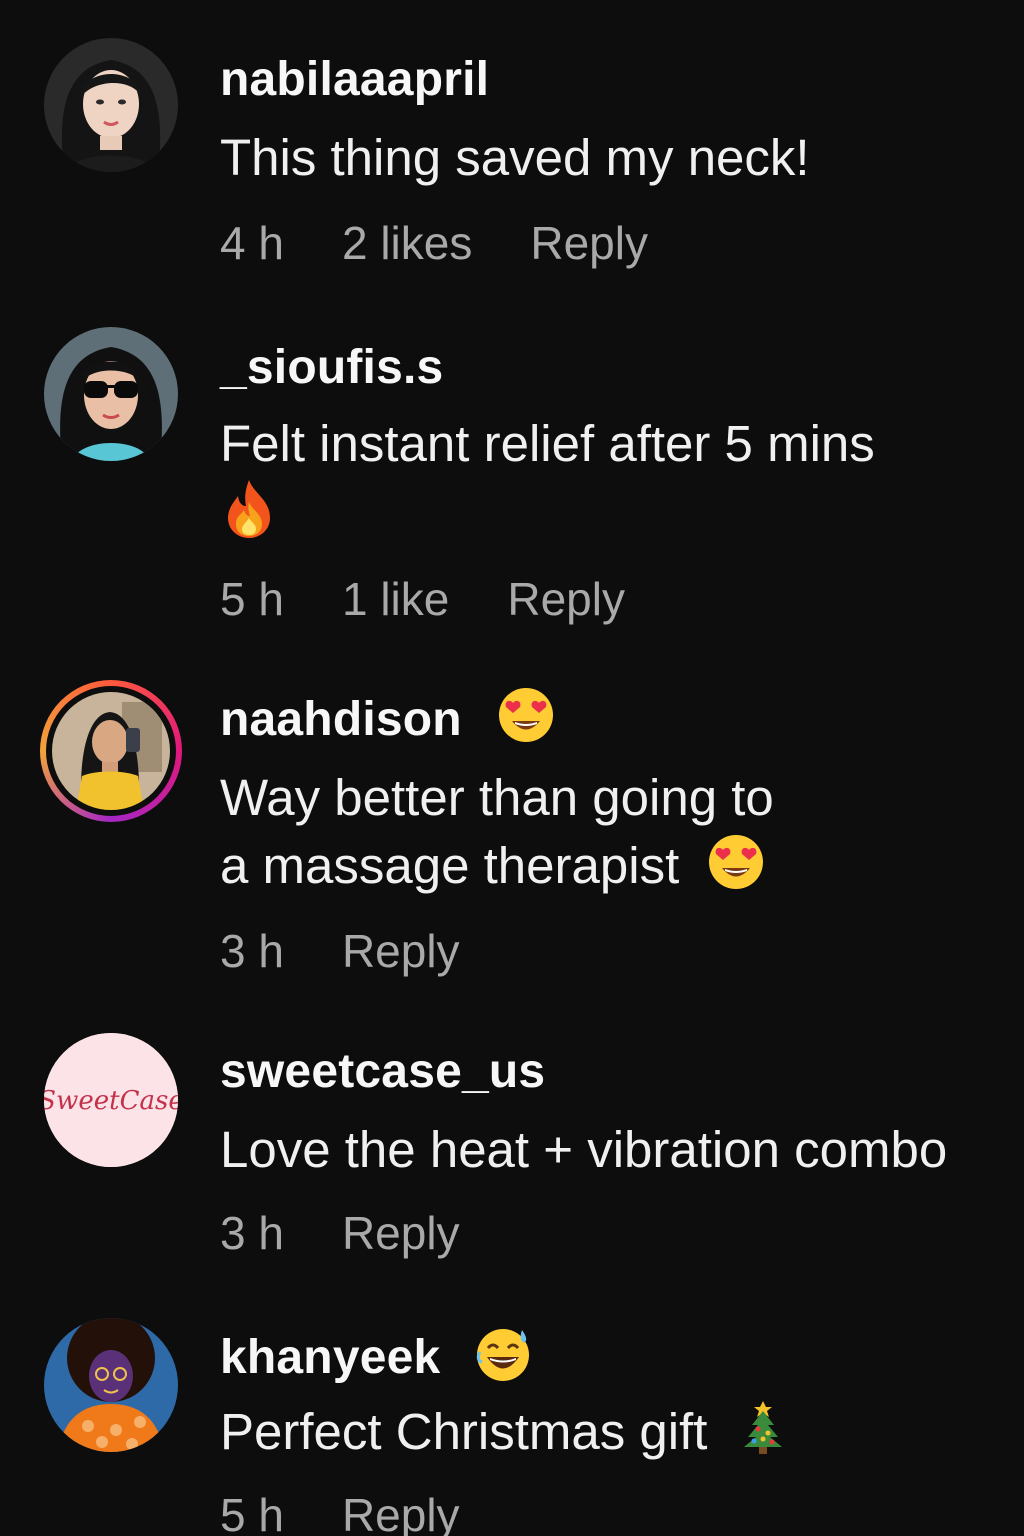 The width and height of the screenshot is (1024, 1536). I want to click on woman-sunglasses-avatar-icon, so click(111, 394).